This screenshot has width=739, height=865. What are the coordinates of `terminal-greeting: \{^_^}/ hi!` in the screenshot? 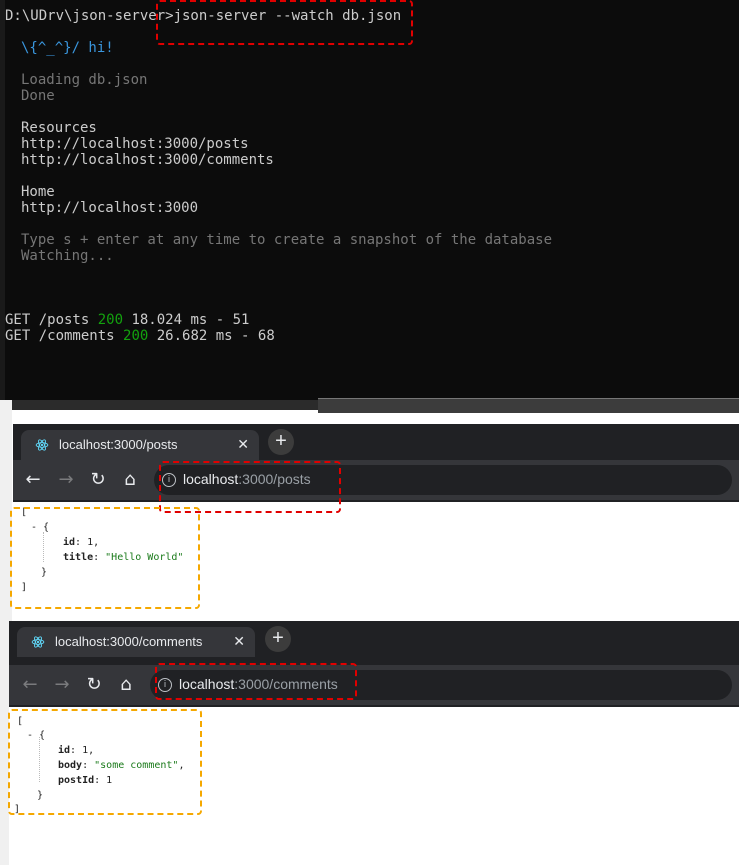 It's located at (67, 48).